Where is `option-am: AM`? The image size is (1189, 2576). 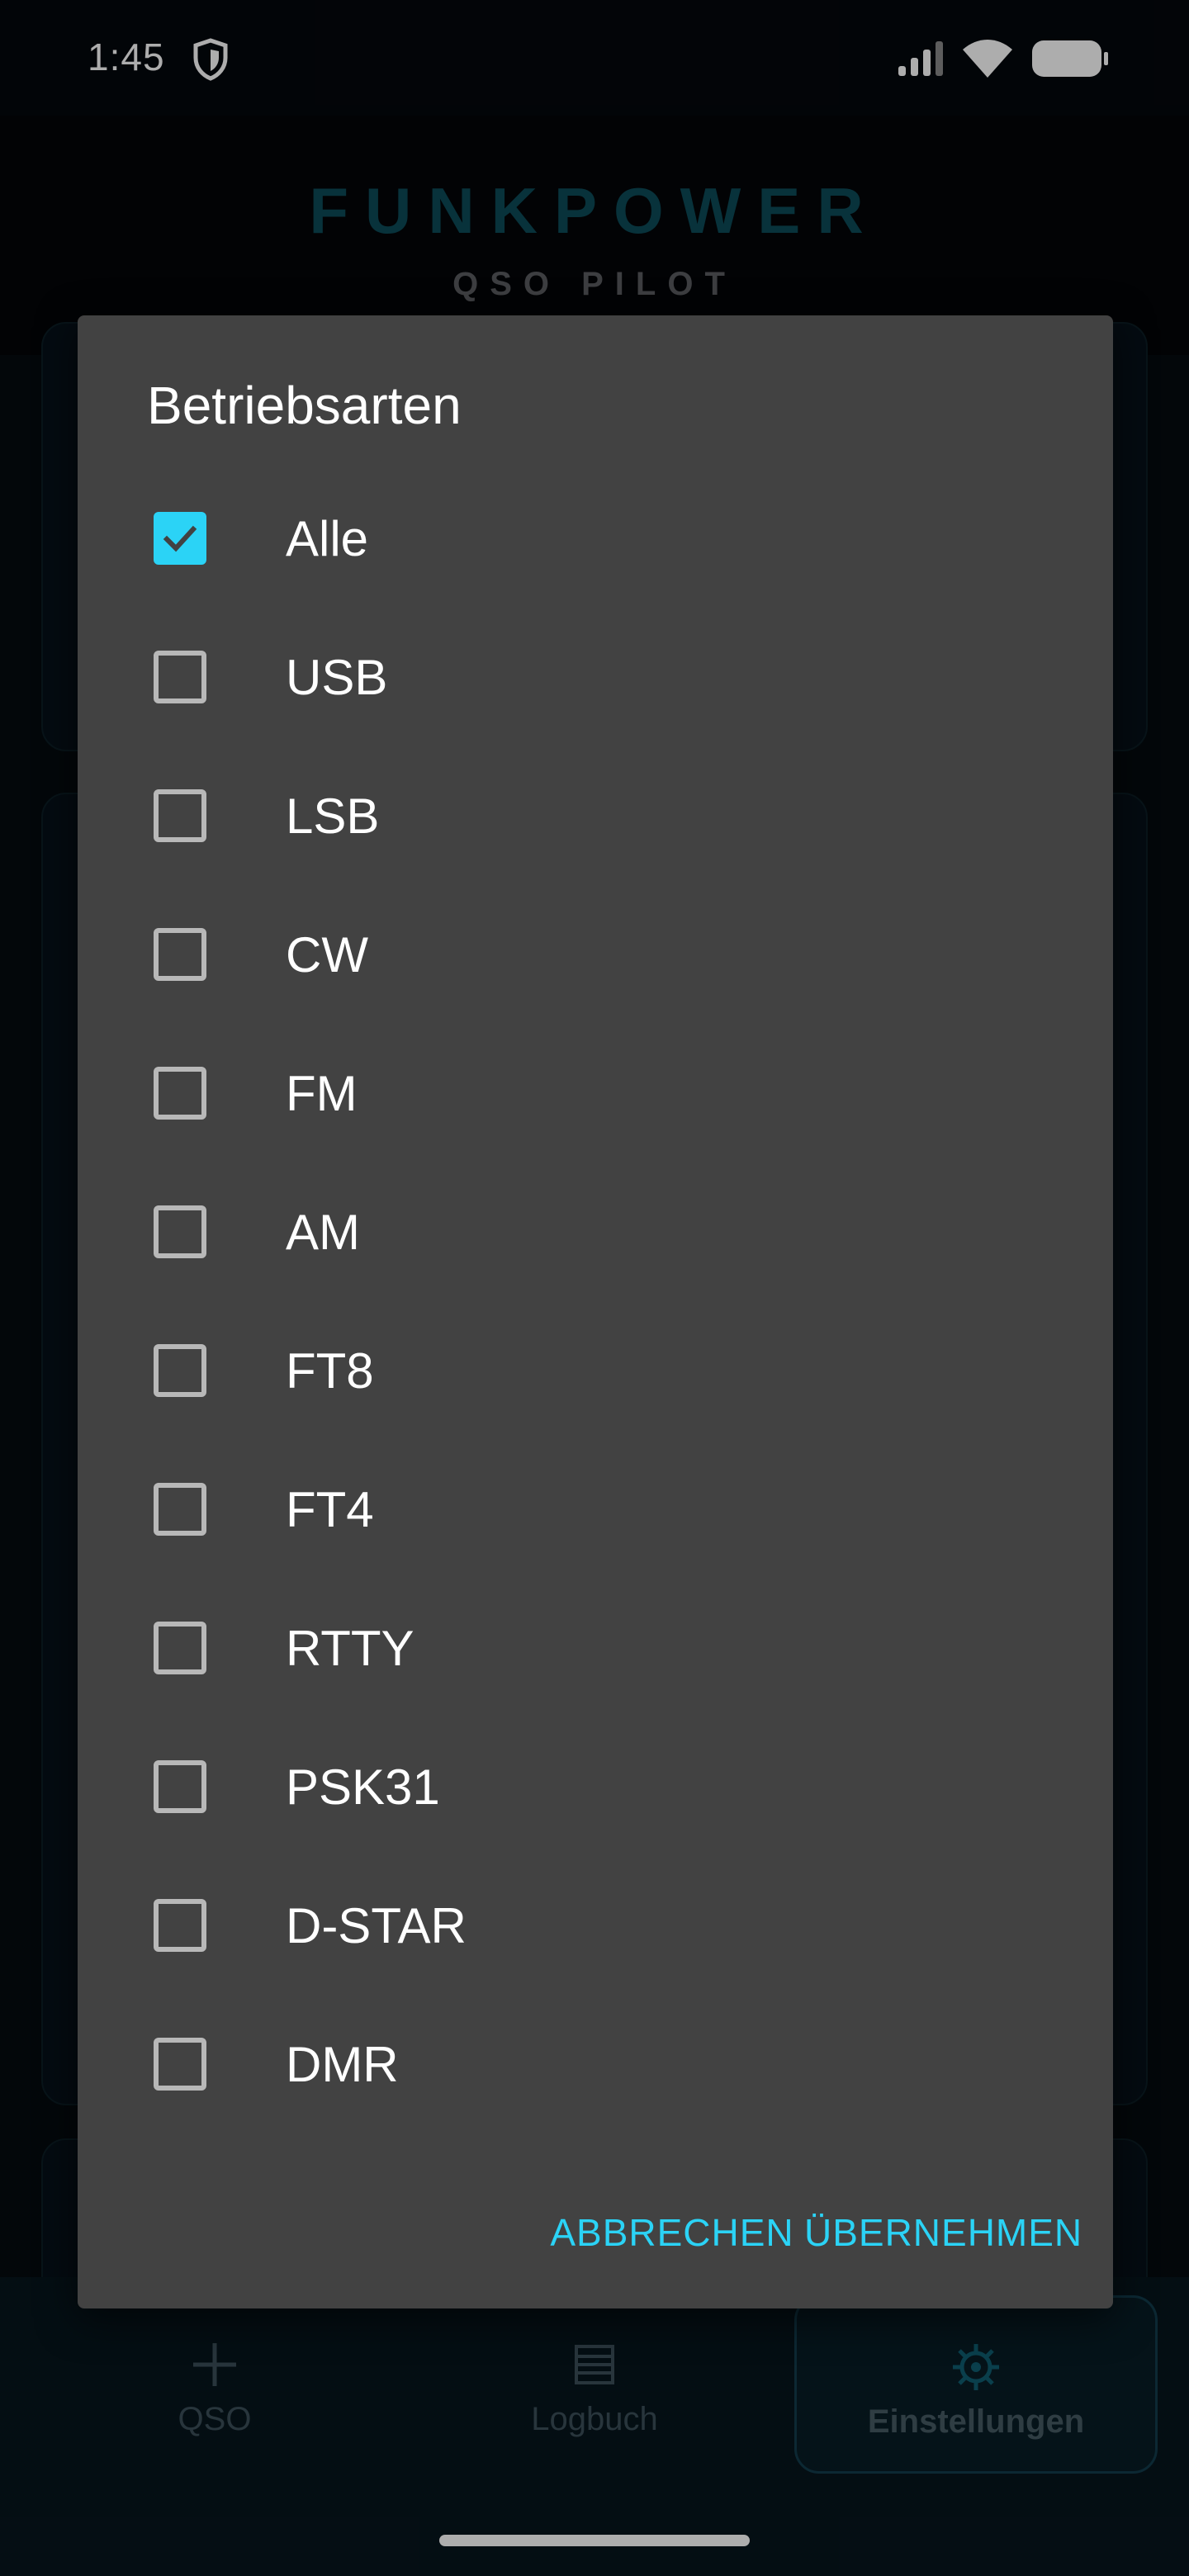
option-am: AM is located at coordinates (595, 1232).